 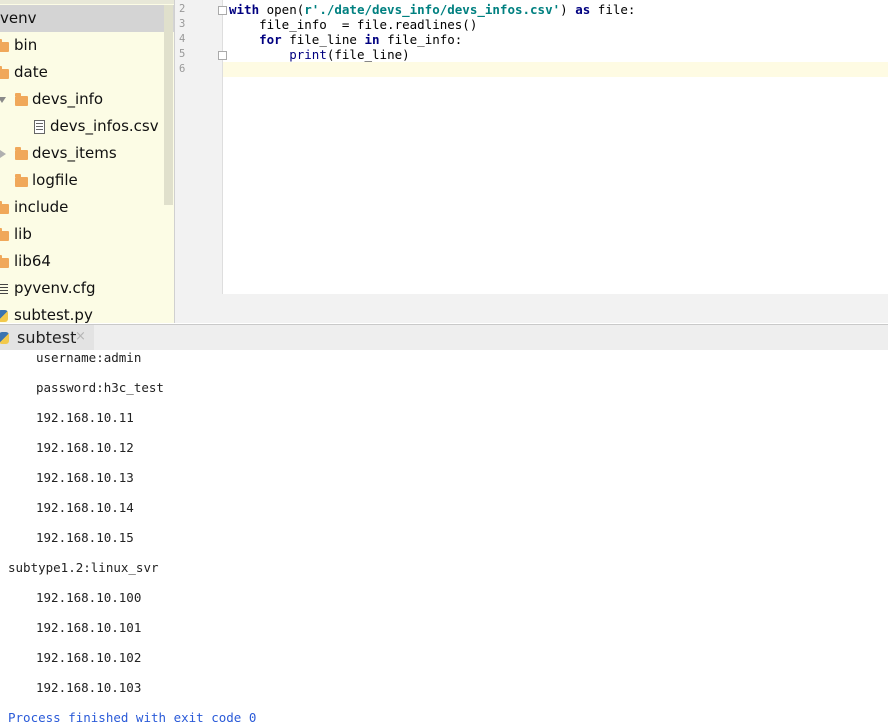 I want to click on tree-item-label: devs_infos.csv, so click(x=104, y=126).